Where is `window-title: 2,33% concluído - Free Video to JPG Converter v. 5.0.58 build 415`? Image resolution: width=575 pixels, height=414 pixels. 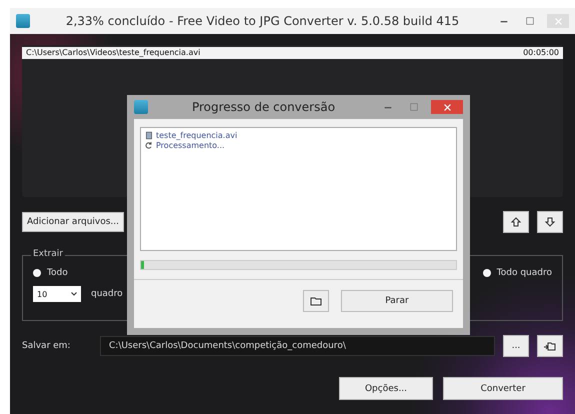 window-title: 2,33% concluído - Free Video to JPG Converter v. 5.0.58 build 415 is located at coordinates (262, 21).